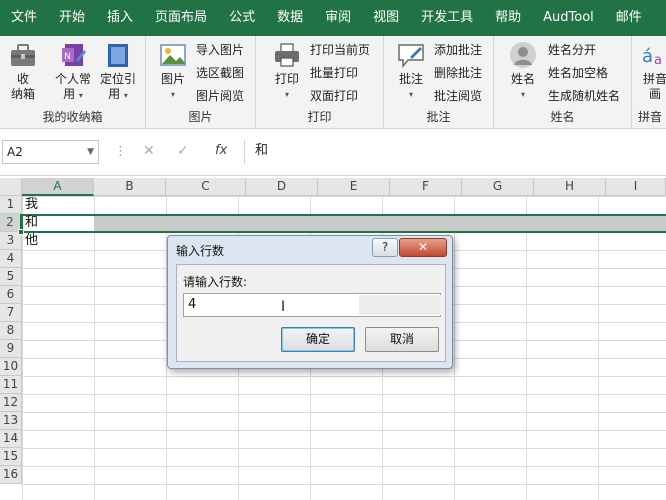 This screenshot has width=666, height=500. Describe the element at coordinates (11, 439) in the screenshot. I see `row-header-14: 14` at that location.